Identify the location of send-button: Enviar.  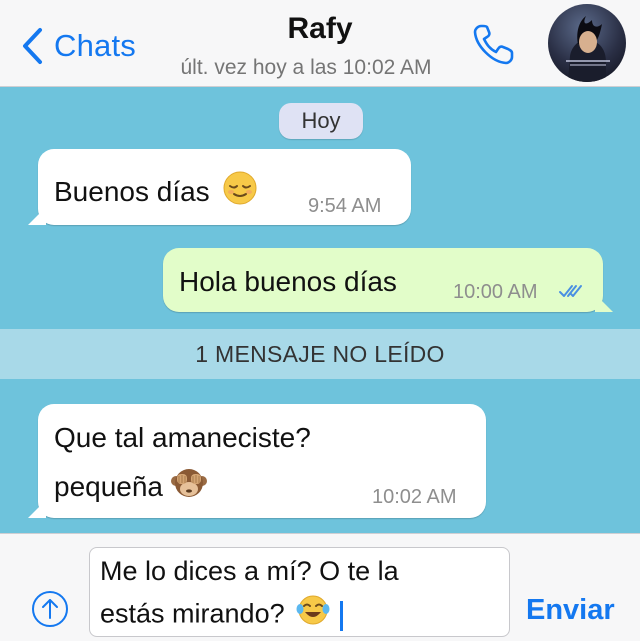
(570, 610).